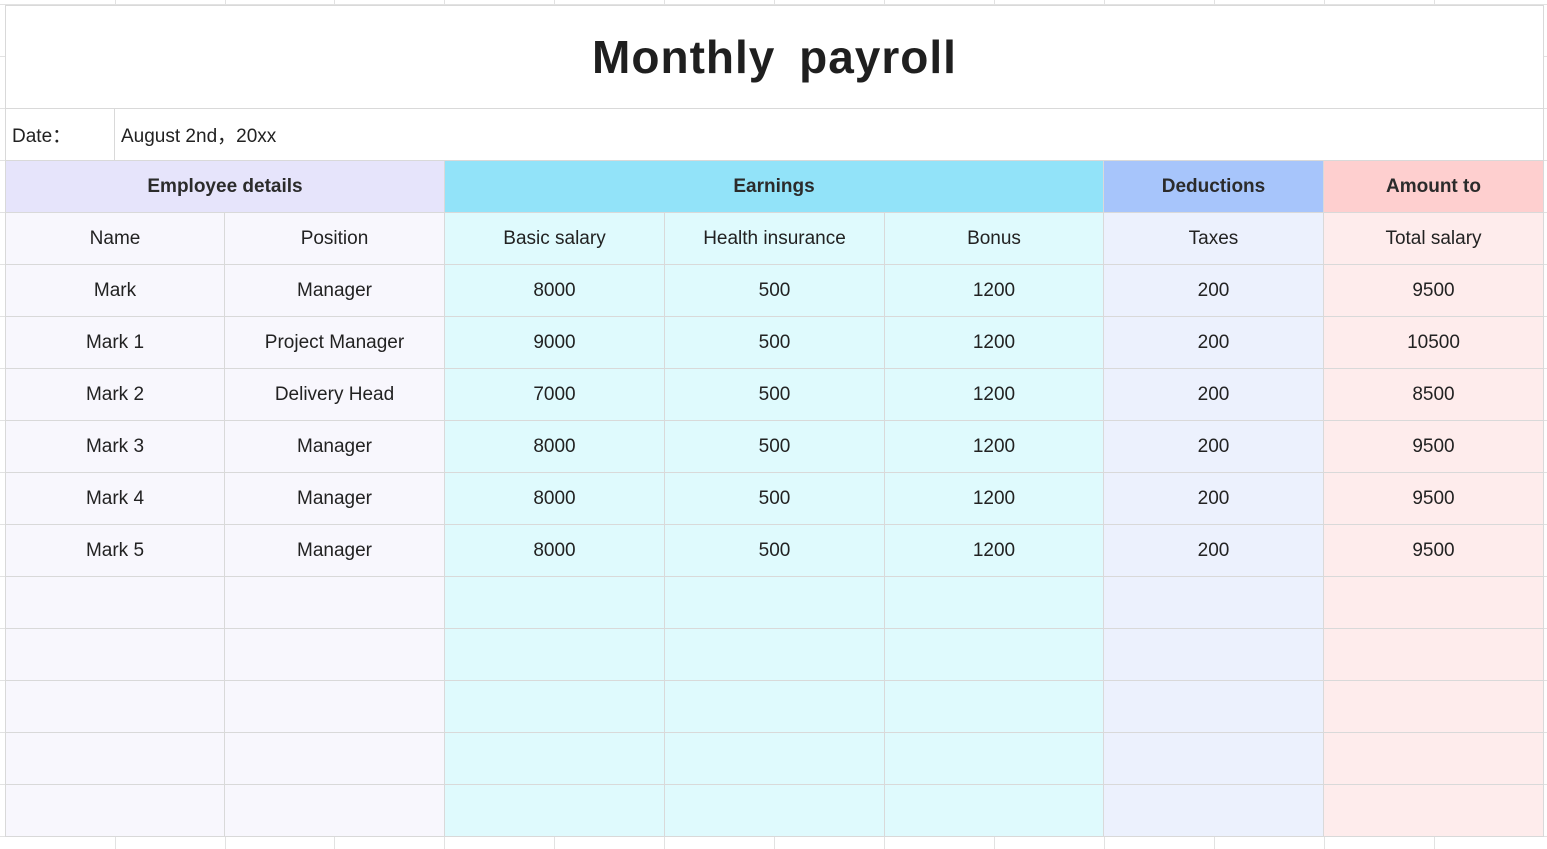 Image resolution: width=1547 pixels, height=849 pixels. What do you see at coordinates (60, 135) in the screenshot?
I see `date-label: Date：` at bounding box center [60, 135].